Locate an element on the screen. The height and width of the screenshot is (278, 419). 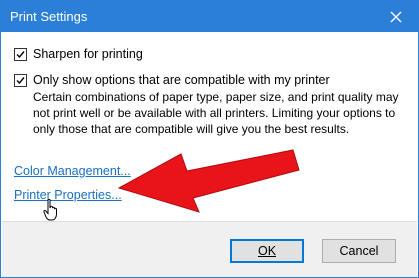
cancel-button: Cancel is located at coordinates (359, 251).